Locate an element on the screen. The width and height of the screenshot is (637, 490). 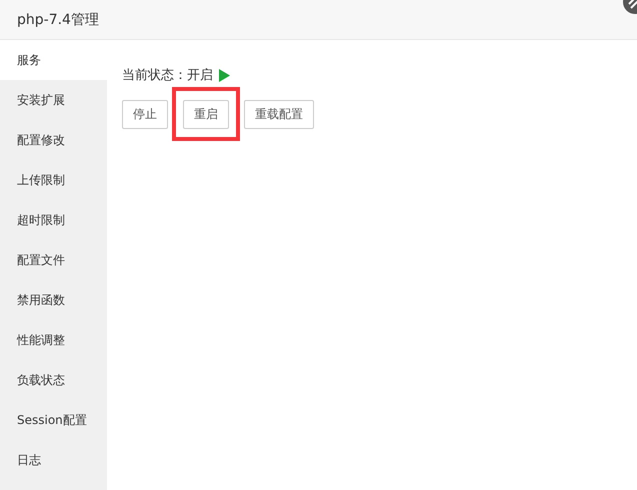
status-text: 当前状态：开启 is located at coordinates (167, 75).